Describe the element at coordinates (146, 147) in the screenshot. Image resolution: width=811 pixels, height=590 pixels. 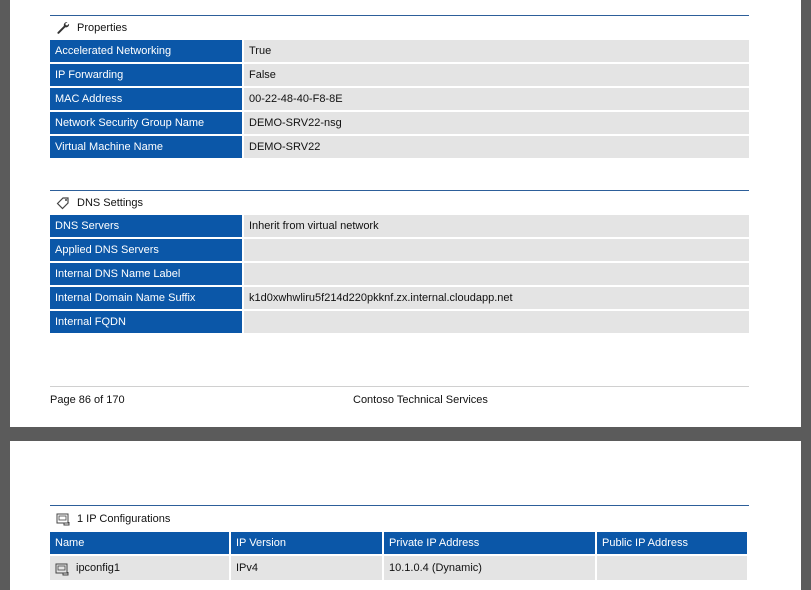
I see `property-key: Virtual Machine Name` at that location.